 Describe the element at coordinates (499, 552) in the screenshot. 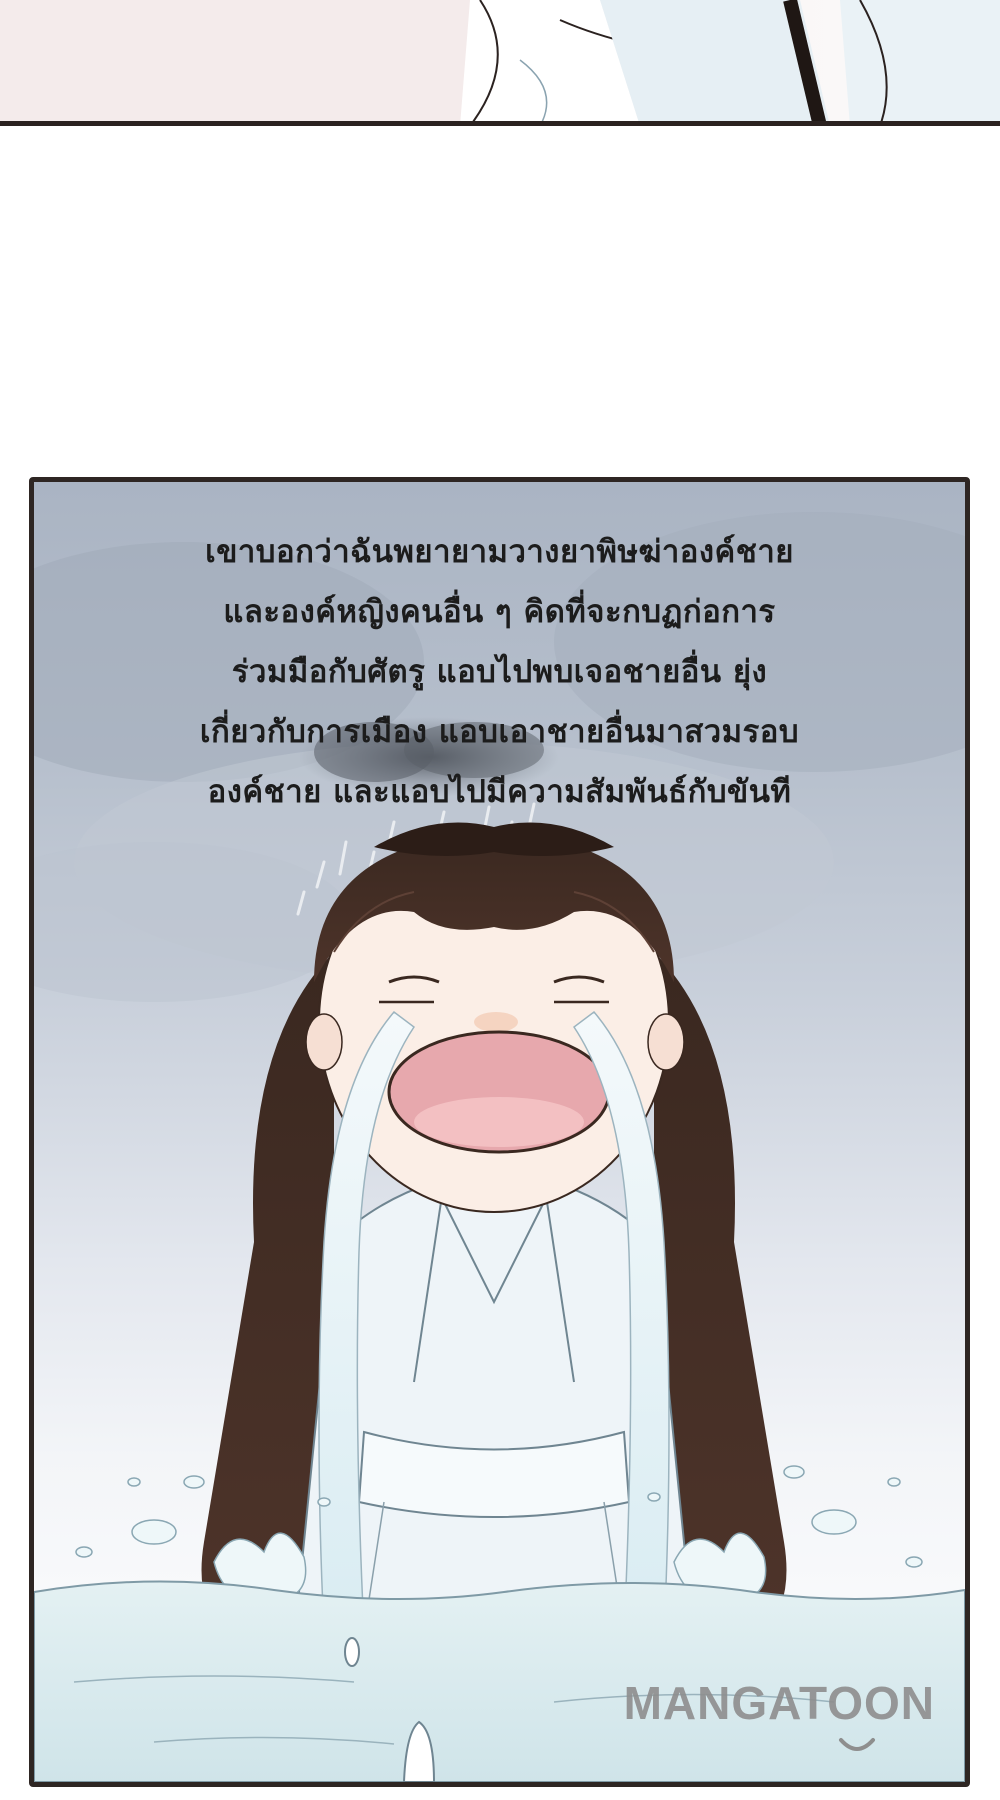

I see `caption-line: เขาบอกว่าฉันพยายามวางยาพิษฆ่าองค์ชาย` at that location.